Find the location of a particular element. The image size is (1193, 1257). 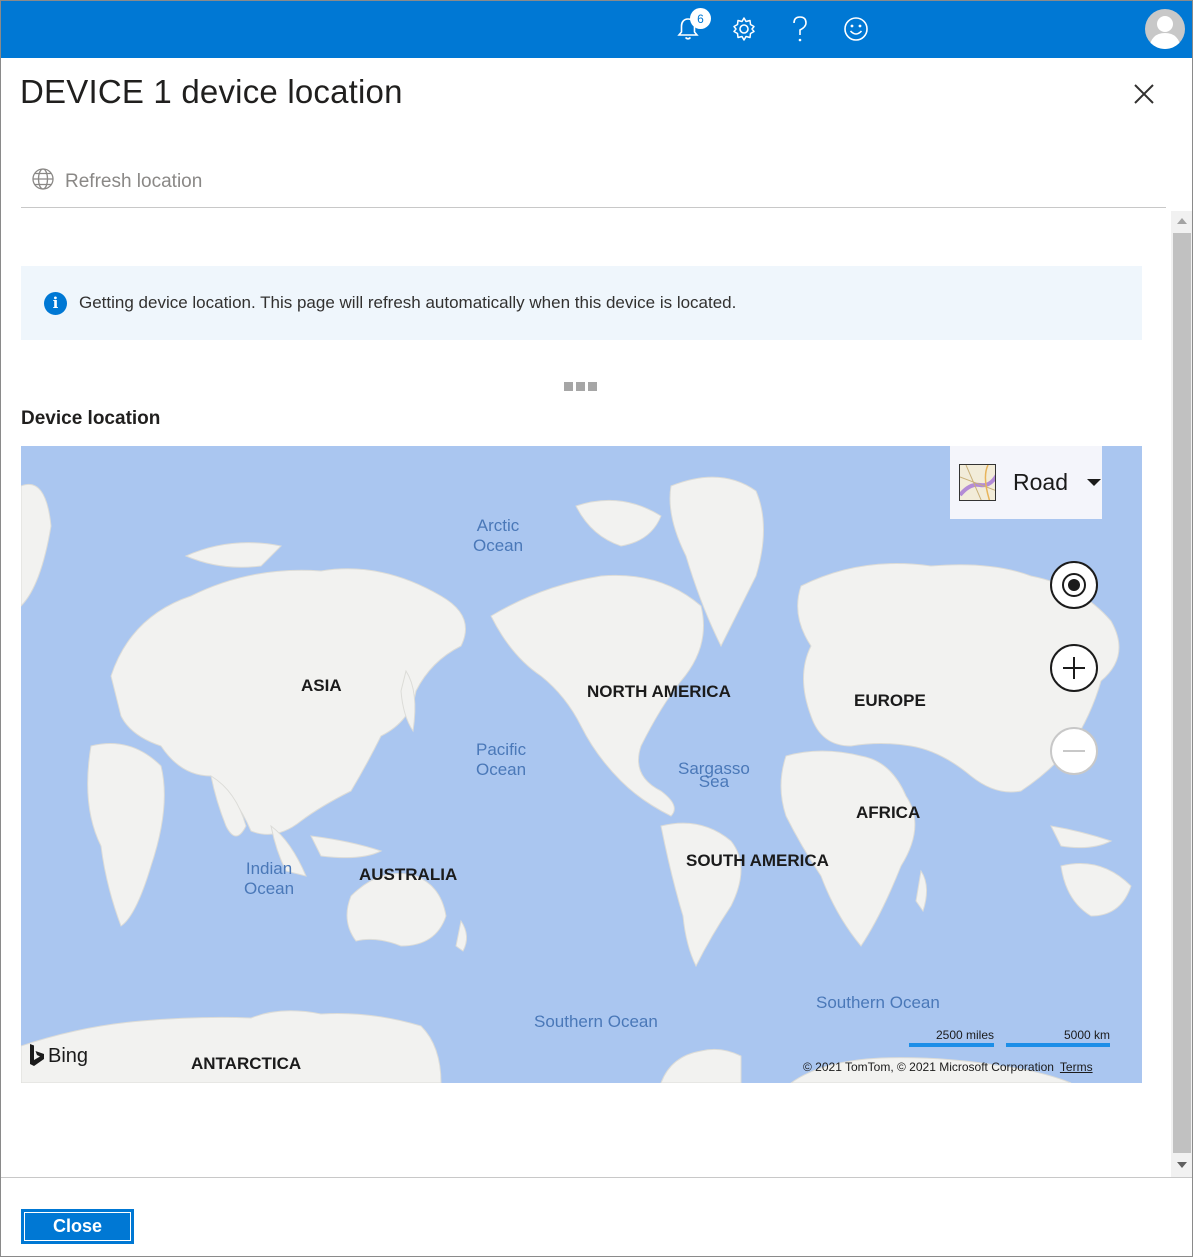

label-north-america: NORTH AMERICA is located at coordinates (659, 691).